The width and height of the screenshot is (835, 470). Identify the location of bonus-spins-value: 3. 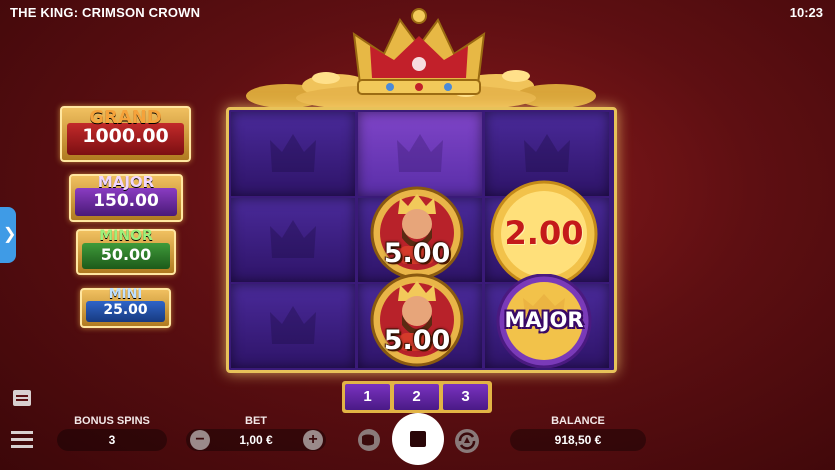
(112, 440).